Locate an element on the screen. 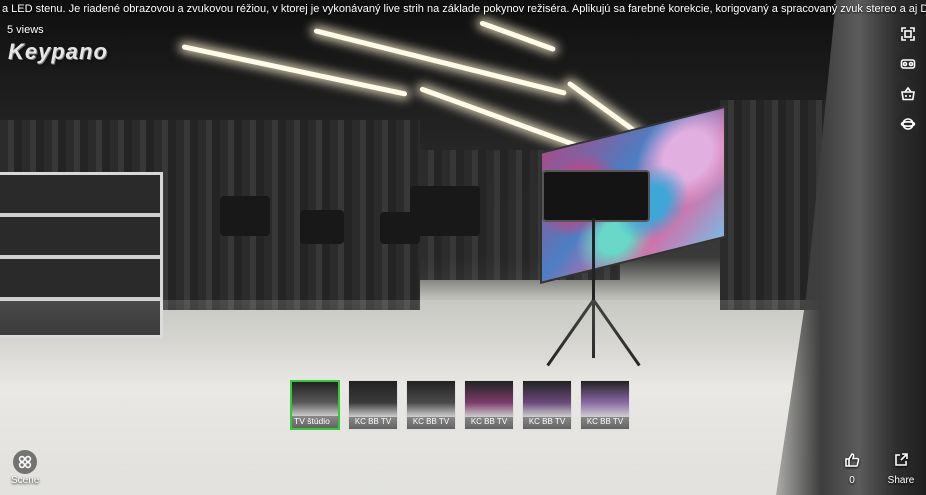  gyroscope-icon is located at coordinates (908, 124).